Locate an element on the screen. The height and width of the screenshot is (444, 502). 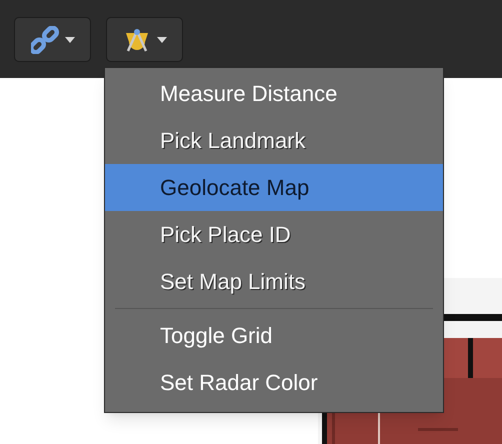
menu-item: Set Radar Color is located at coordinates (274, 382).